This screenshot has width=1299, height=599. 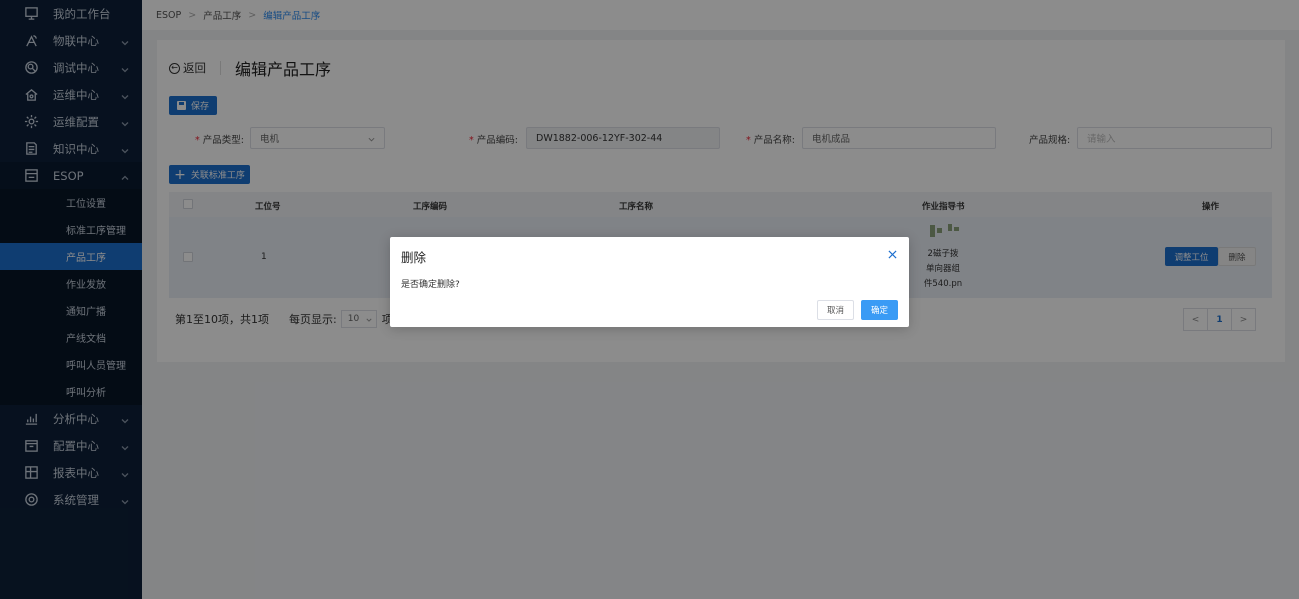 What do you see at coordinates (430, 285) in the screenshot?
I see `dialog-message: 是否确定删除?` at bounding box center [430, 285].